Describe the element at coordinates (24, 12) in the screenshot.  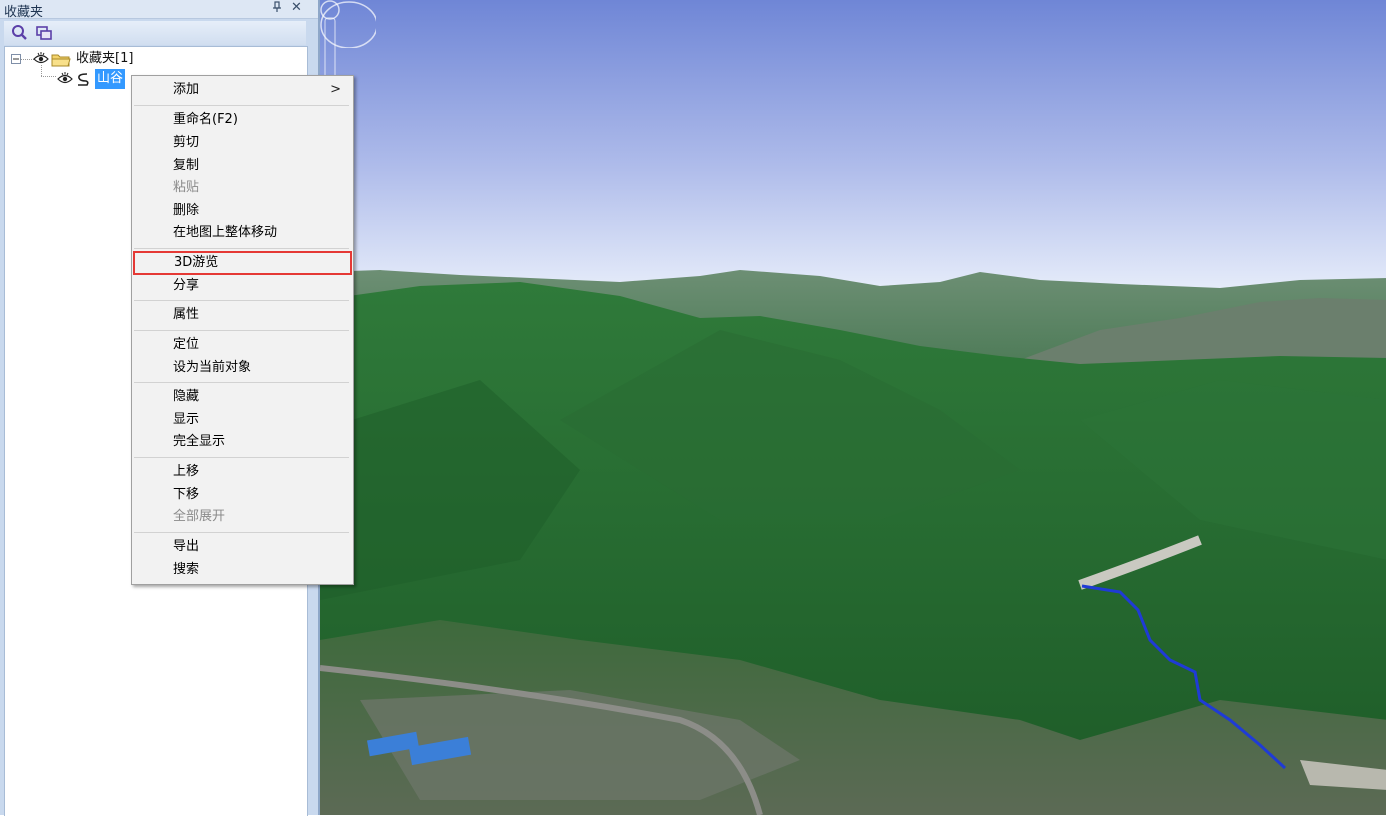
I see `panel-title: 收藏夹` at that location.